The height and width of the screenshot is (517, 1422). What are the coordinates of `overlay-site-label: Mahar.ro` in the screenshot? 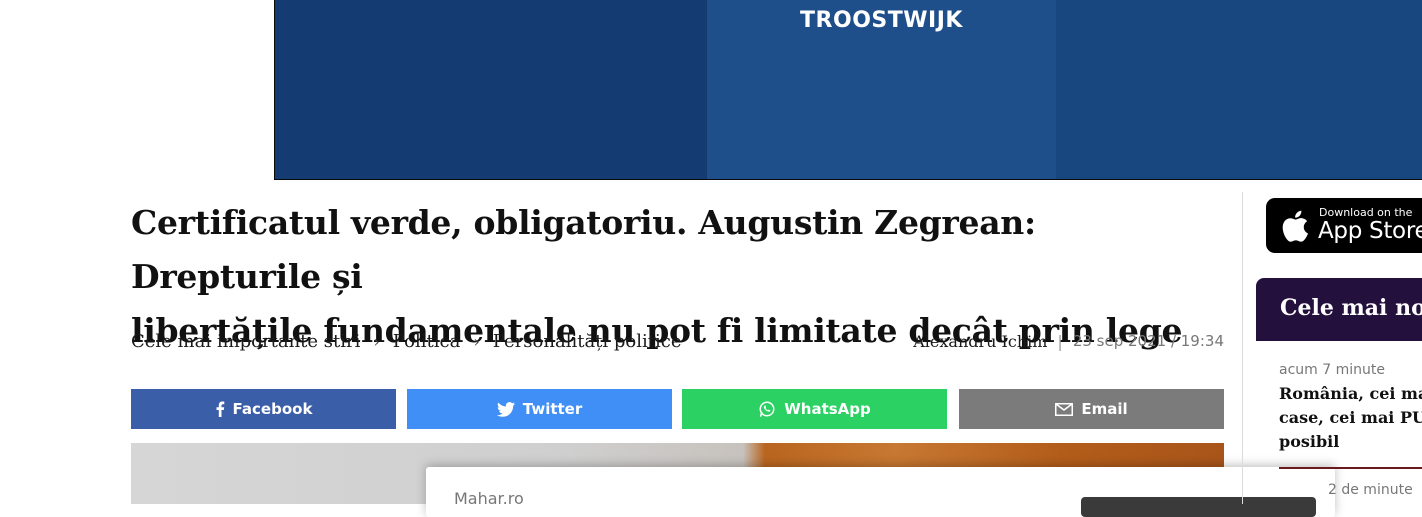 It's located at (489, 498).